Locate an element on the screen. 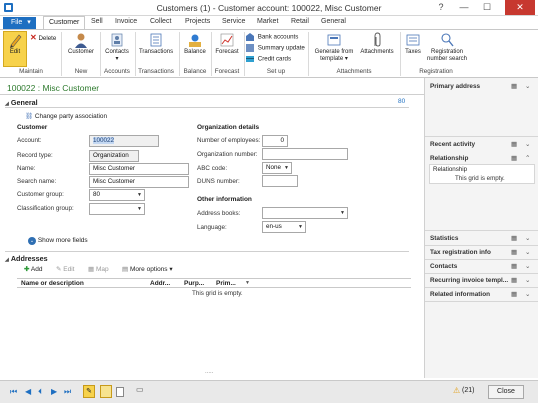 The image size is (538, 403). general-header-label: General is located at coordinates (24, 102).